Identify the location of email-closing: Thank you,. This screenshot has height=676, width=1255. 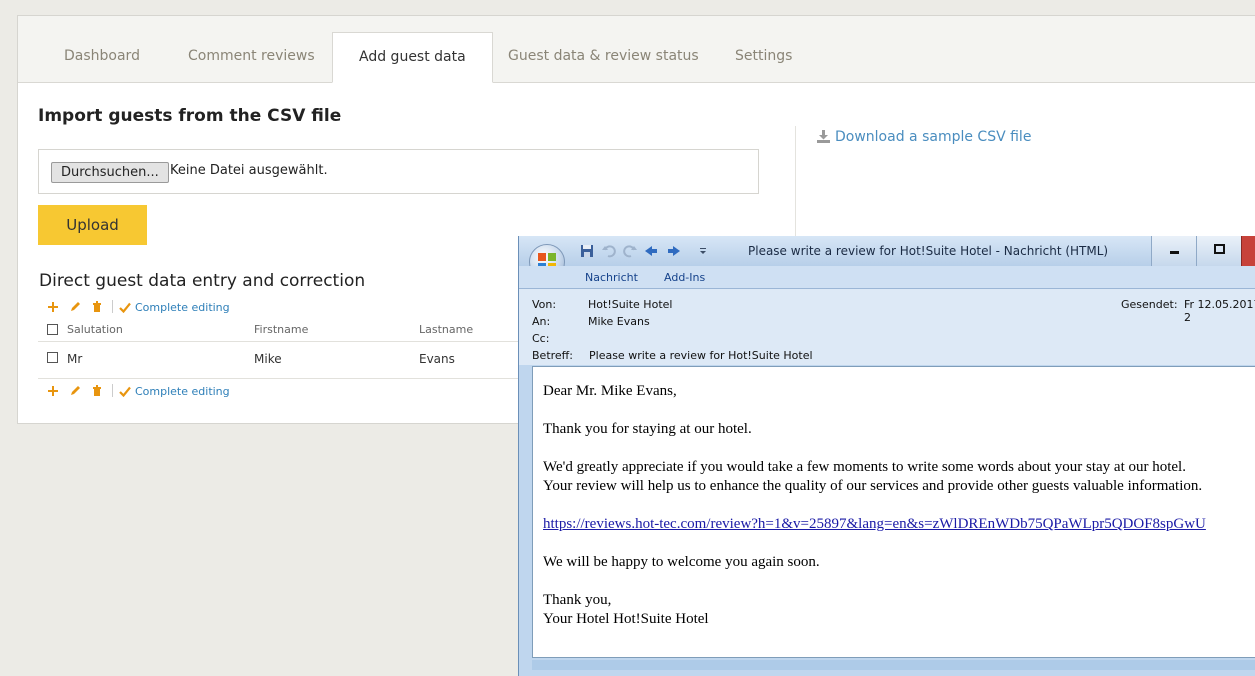
(577, 600).